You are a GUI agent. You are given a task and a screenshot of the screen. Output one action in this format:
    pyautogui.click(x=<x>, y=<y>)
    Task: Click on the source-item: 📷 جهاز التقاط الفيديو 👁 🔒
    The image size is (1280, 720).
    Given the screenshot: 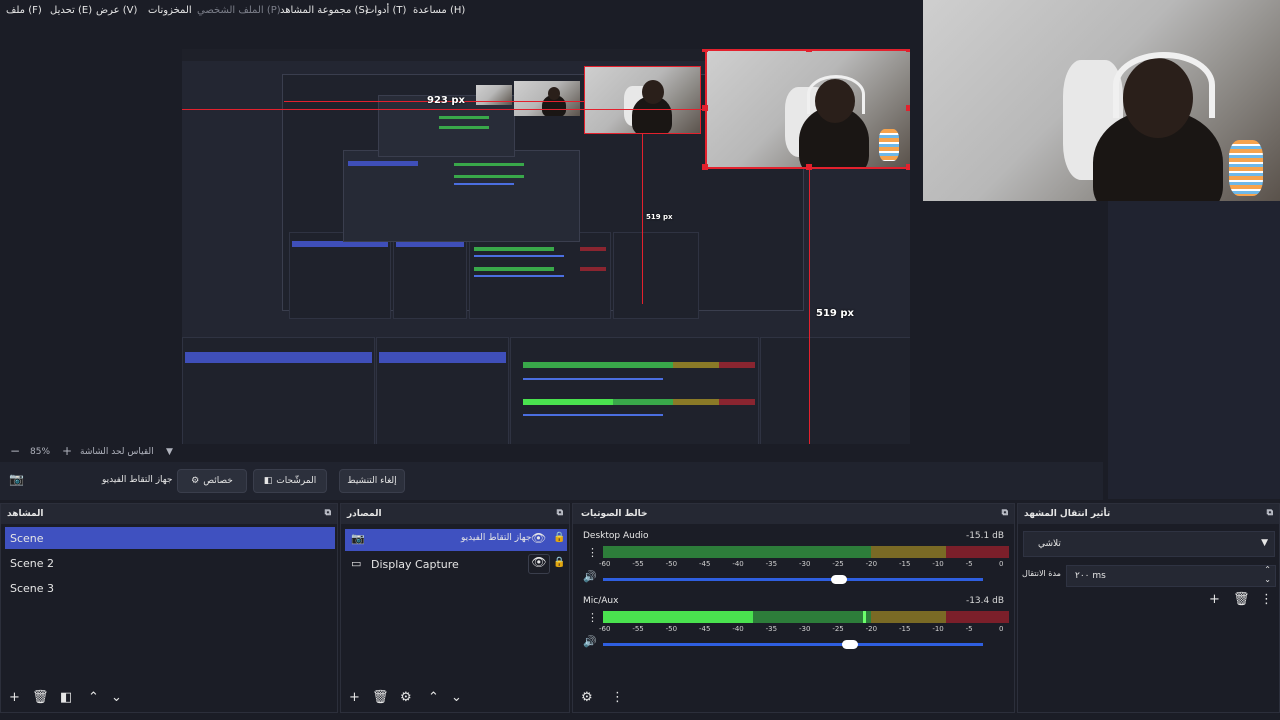 What is the action you would take?
    pyautogui.click(x=456, y=540)
    